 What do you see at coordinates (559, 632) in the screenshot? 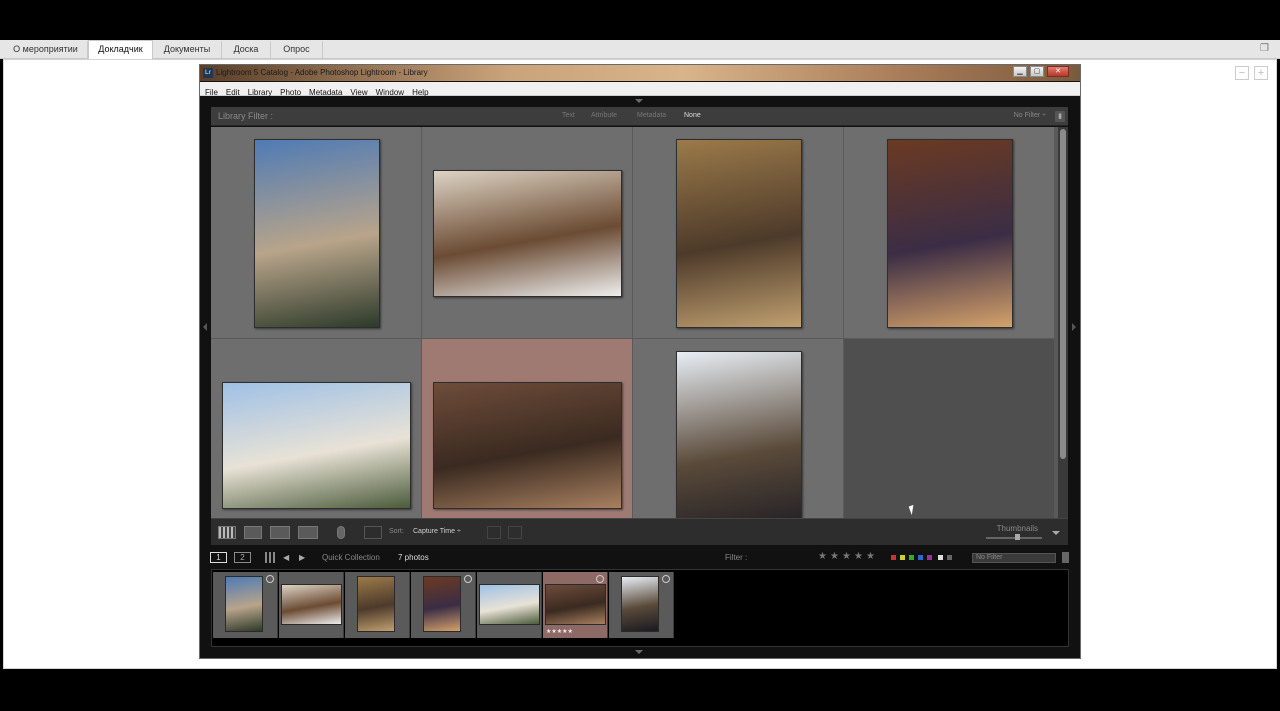
I see `rating-stars: ★★★★★` at bounding box center [559, 632].